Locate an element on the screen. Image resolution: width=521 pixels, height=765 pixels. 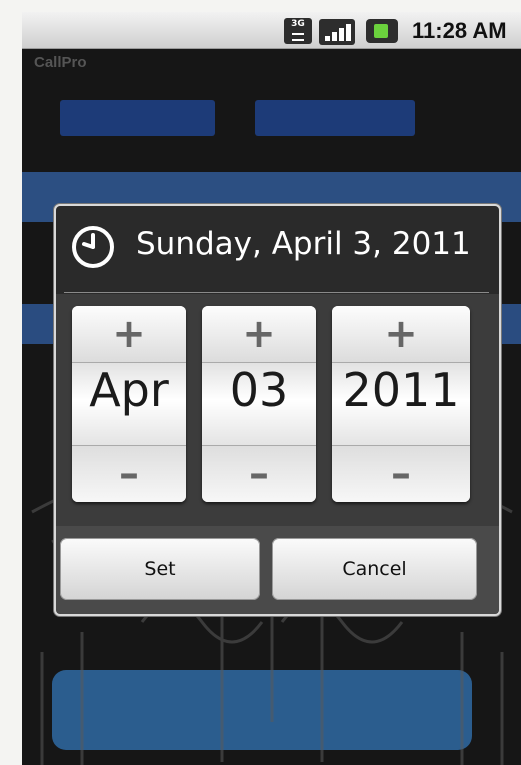
clock-icon is located at coordinates (93, 247).